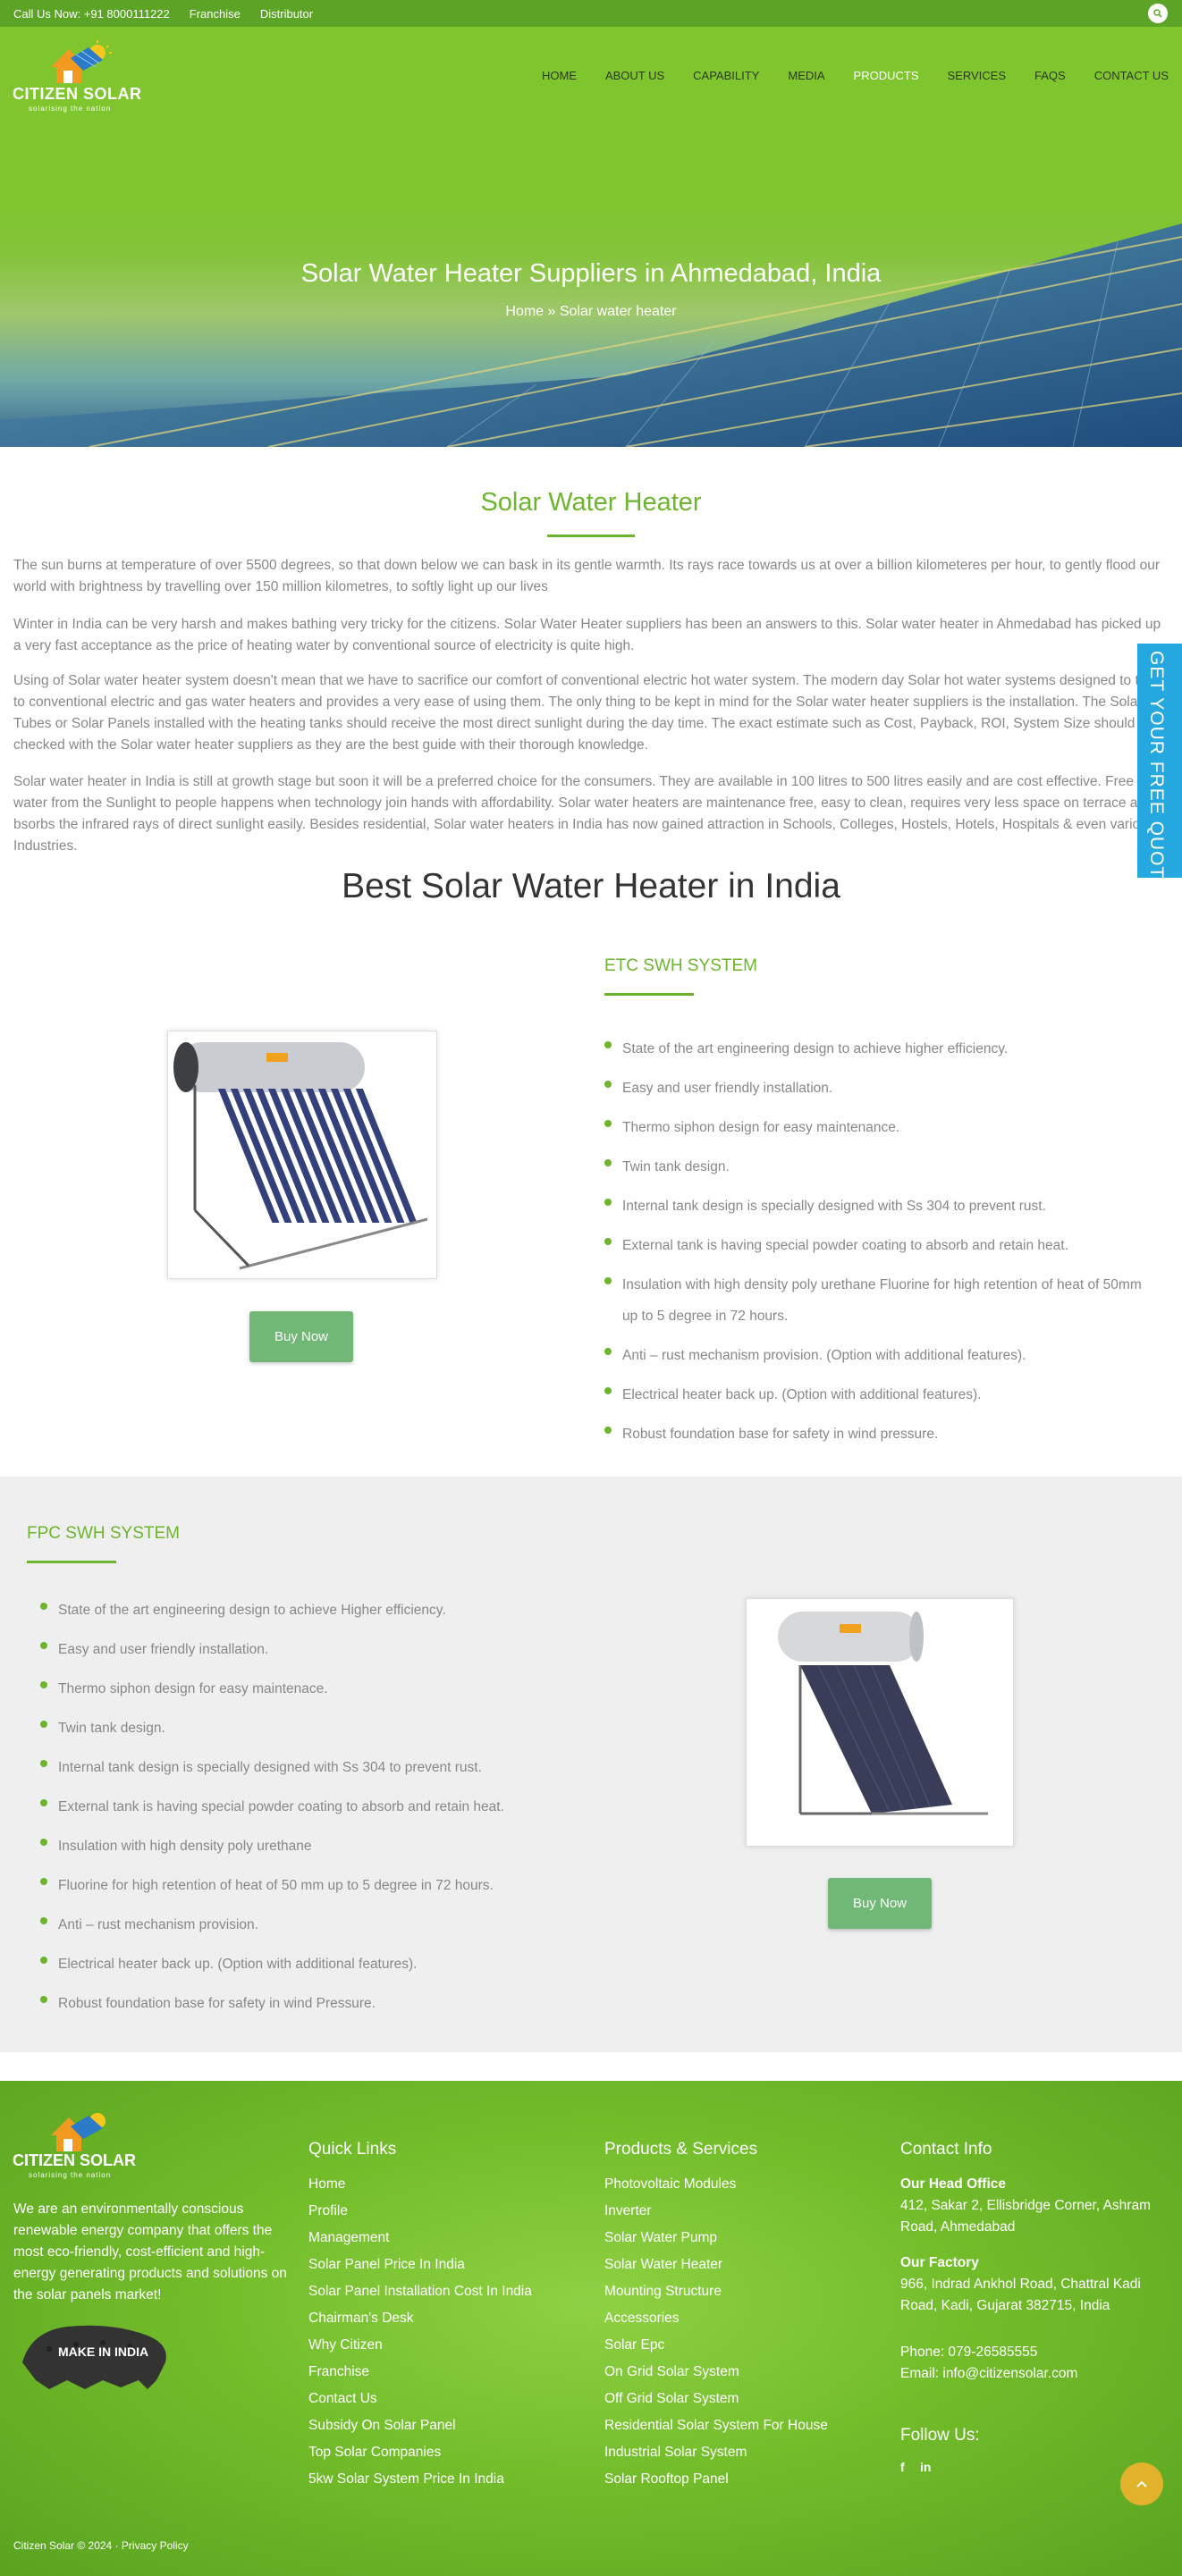  I want to click on footer-link-installation-cost: Solar Panel Installation Cost In India, so click(420, 2292).